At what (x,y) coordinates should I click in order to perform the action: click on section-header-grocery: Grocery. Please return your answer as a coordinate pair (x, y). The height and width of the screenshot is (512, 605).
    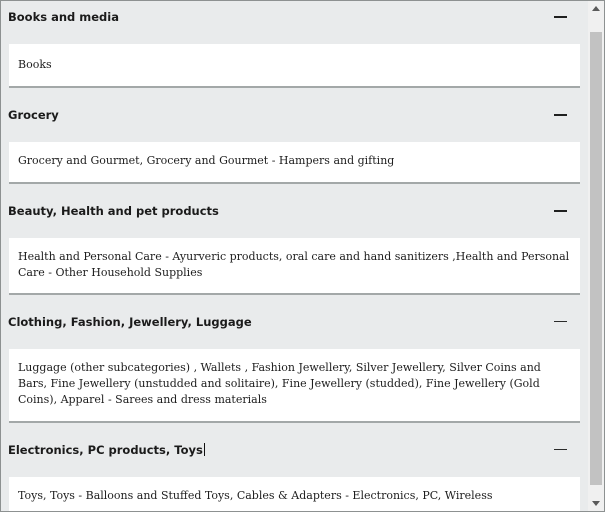
    Looking at the image, I should click on (294, 115).